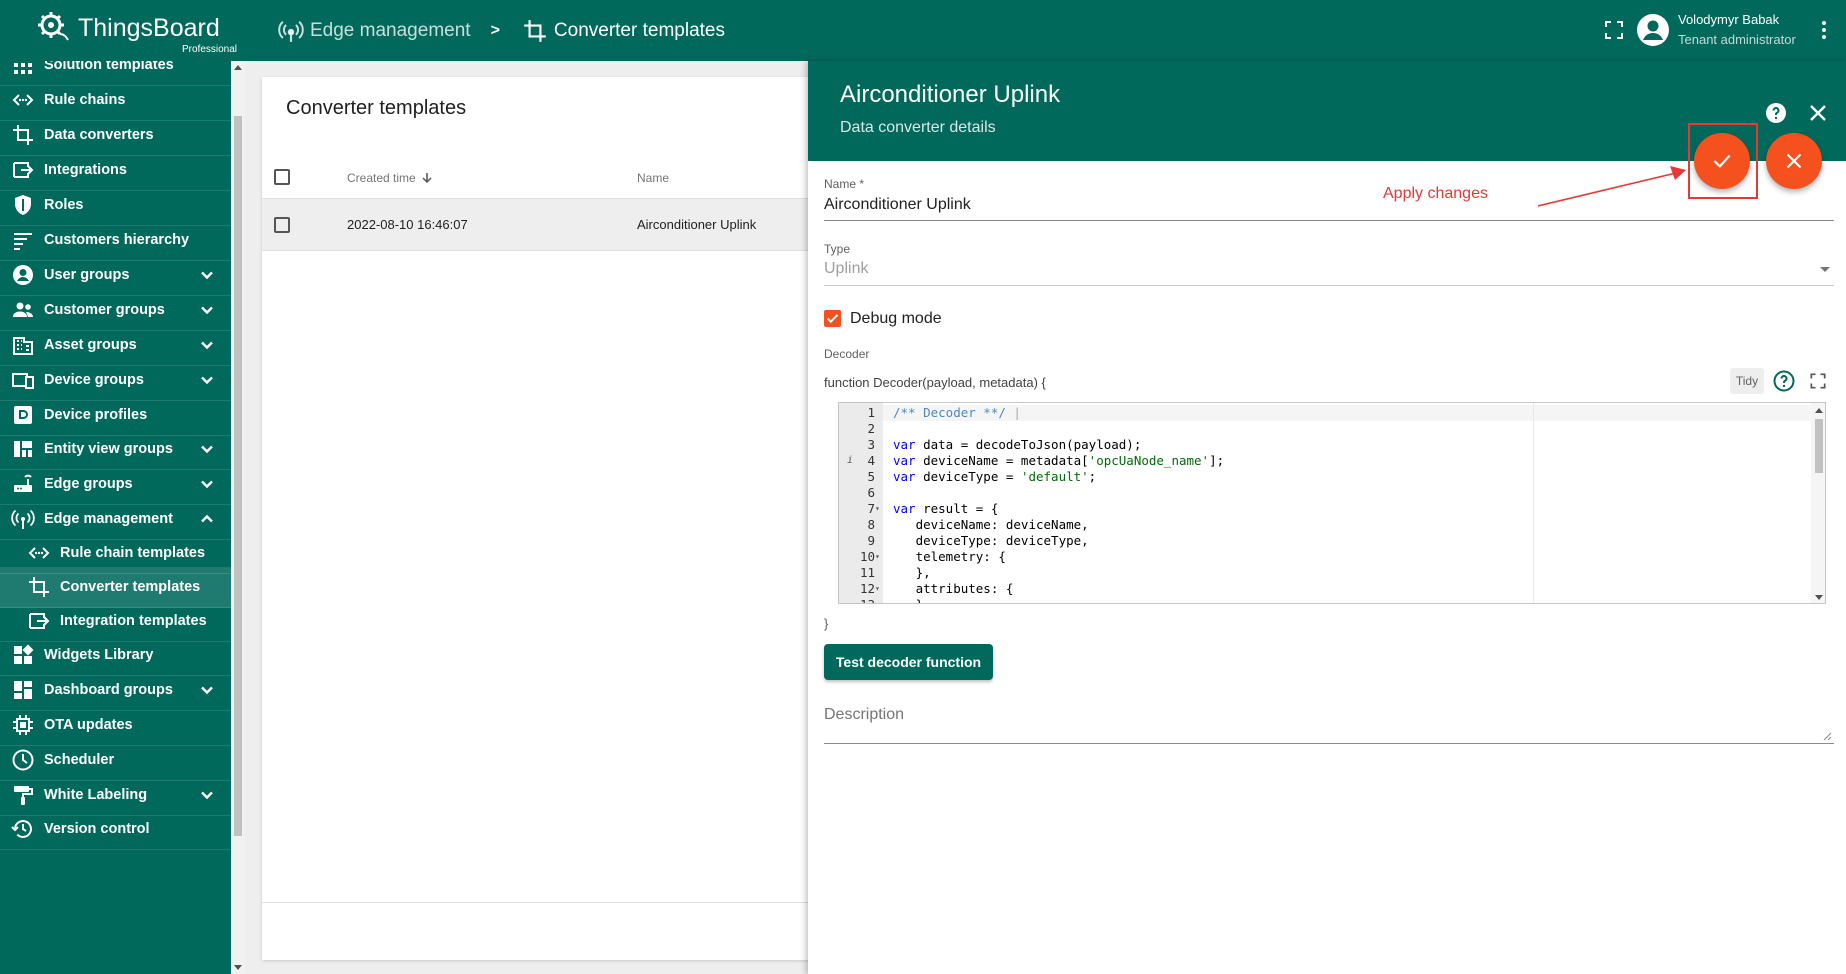 The width and height of the screenshot is (1846, 974). What do you see at coordinates (108, 690) in the screenshot?
I see `sidebar-item-label: Dashboard groups` at bounding box center [108, 690].